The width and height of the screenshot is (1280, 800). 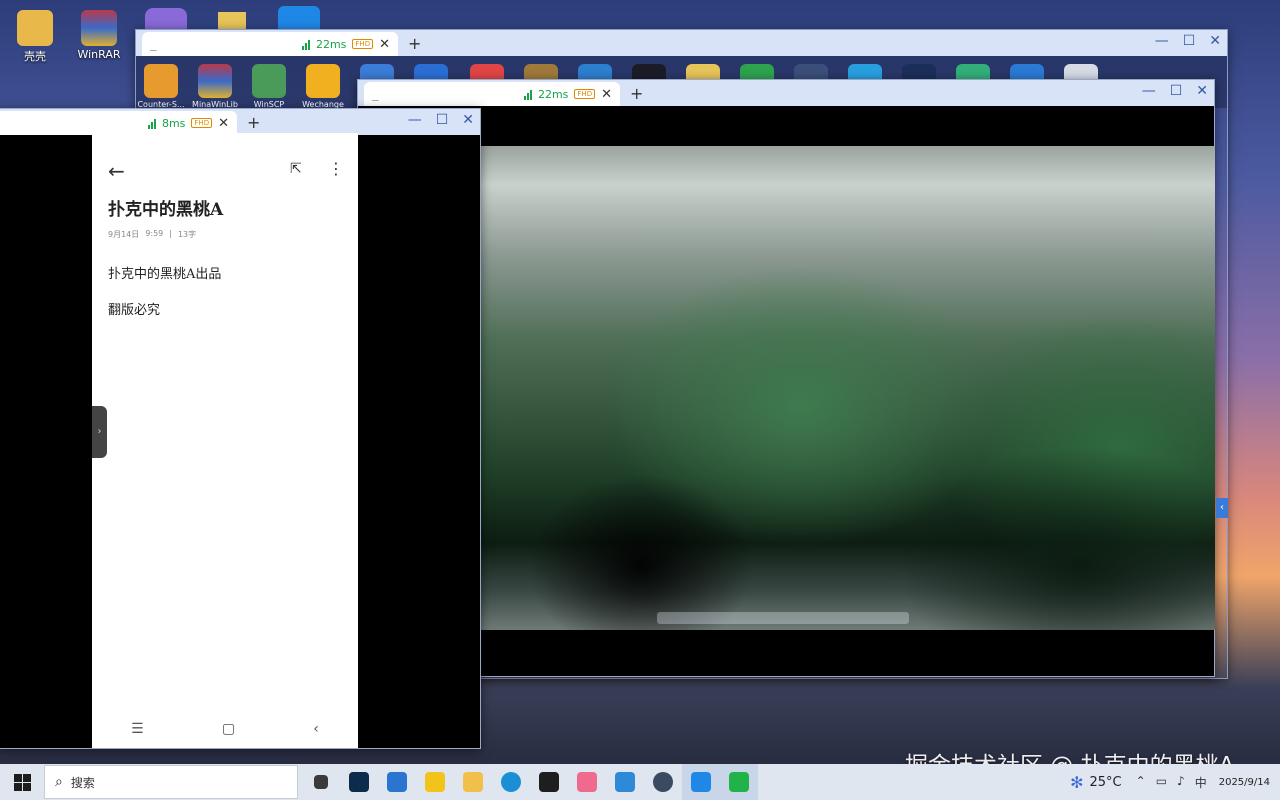 I want to click on note-meta: 9月14日 9:59 | 13字, so click(x=152, y=234).